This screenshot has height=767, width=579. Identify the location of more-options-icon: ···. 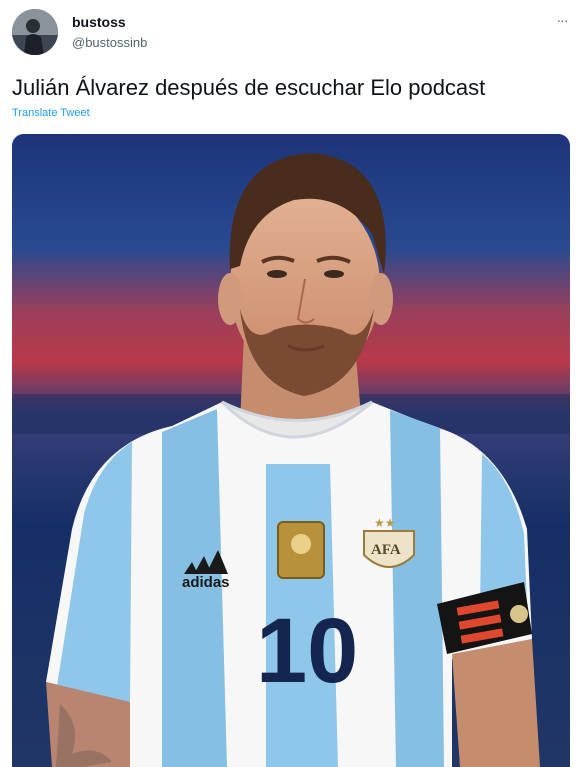
(562, 20).